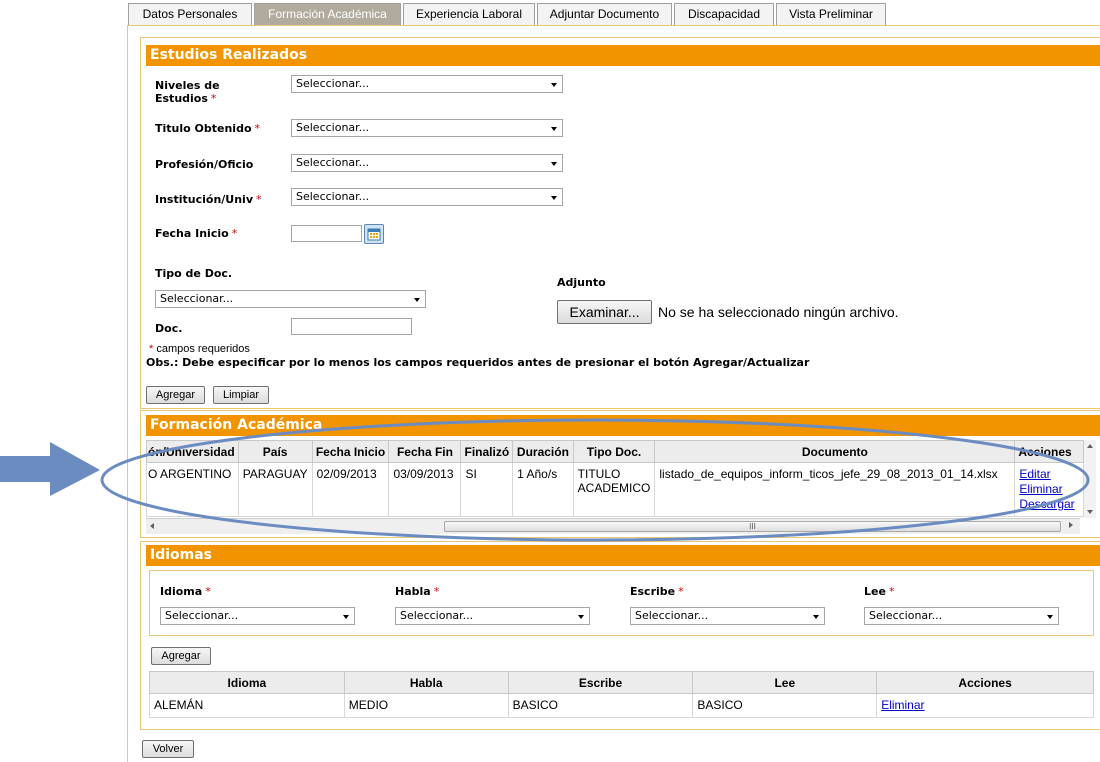  I want to click on escribe-label: Escribe *, so click(657, 591).